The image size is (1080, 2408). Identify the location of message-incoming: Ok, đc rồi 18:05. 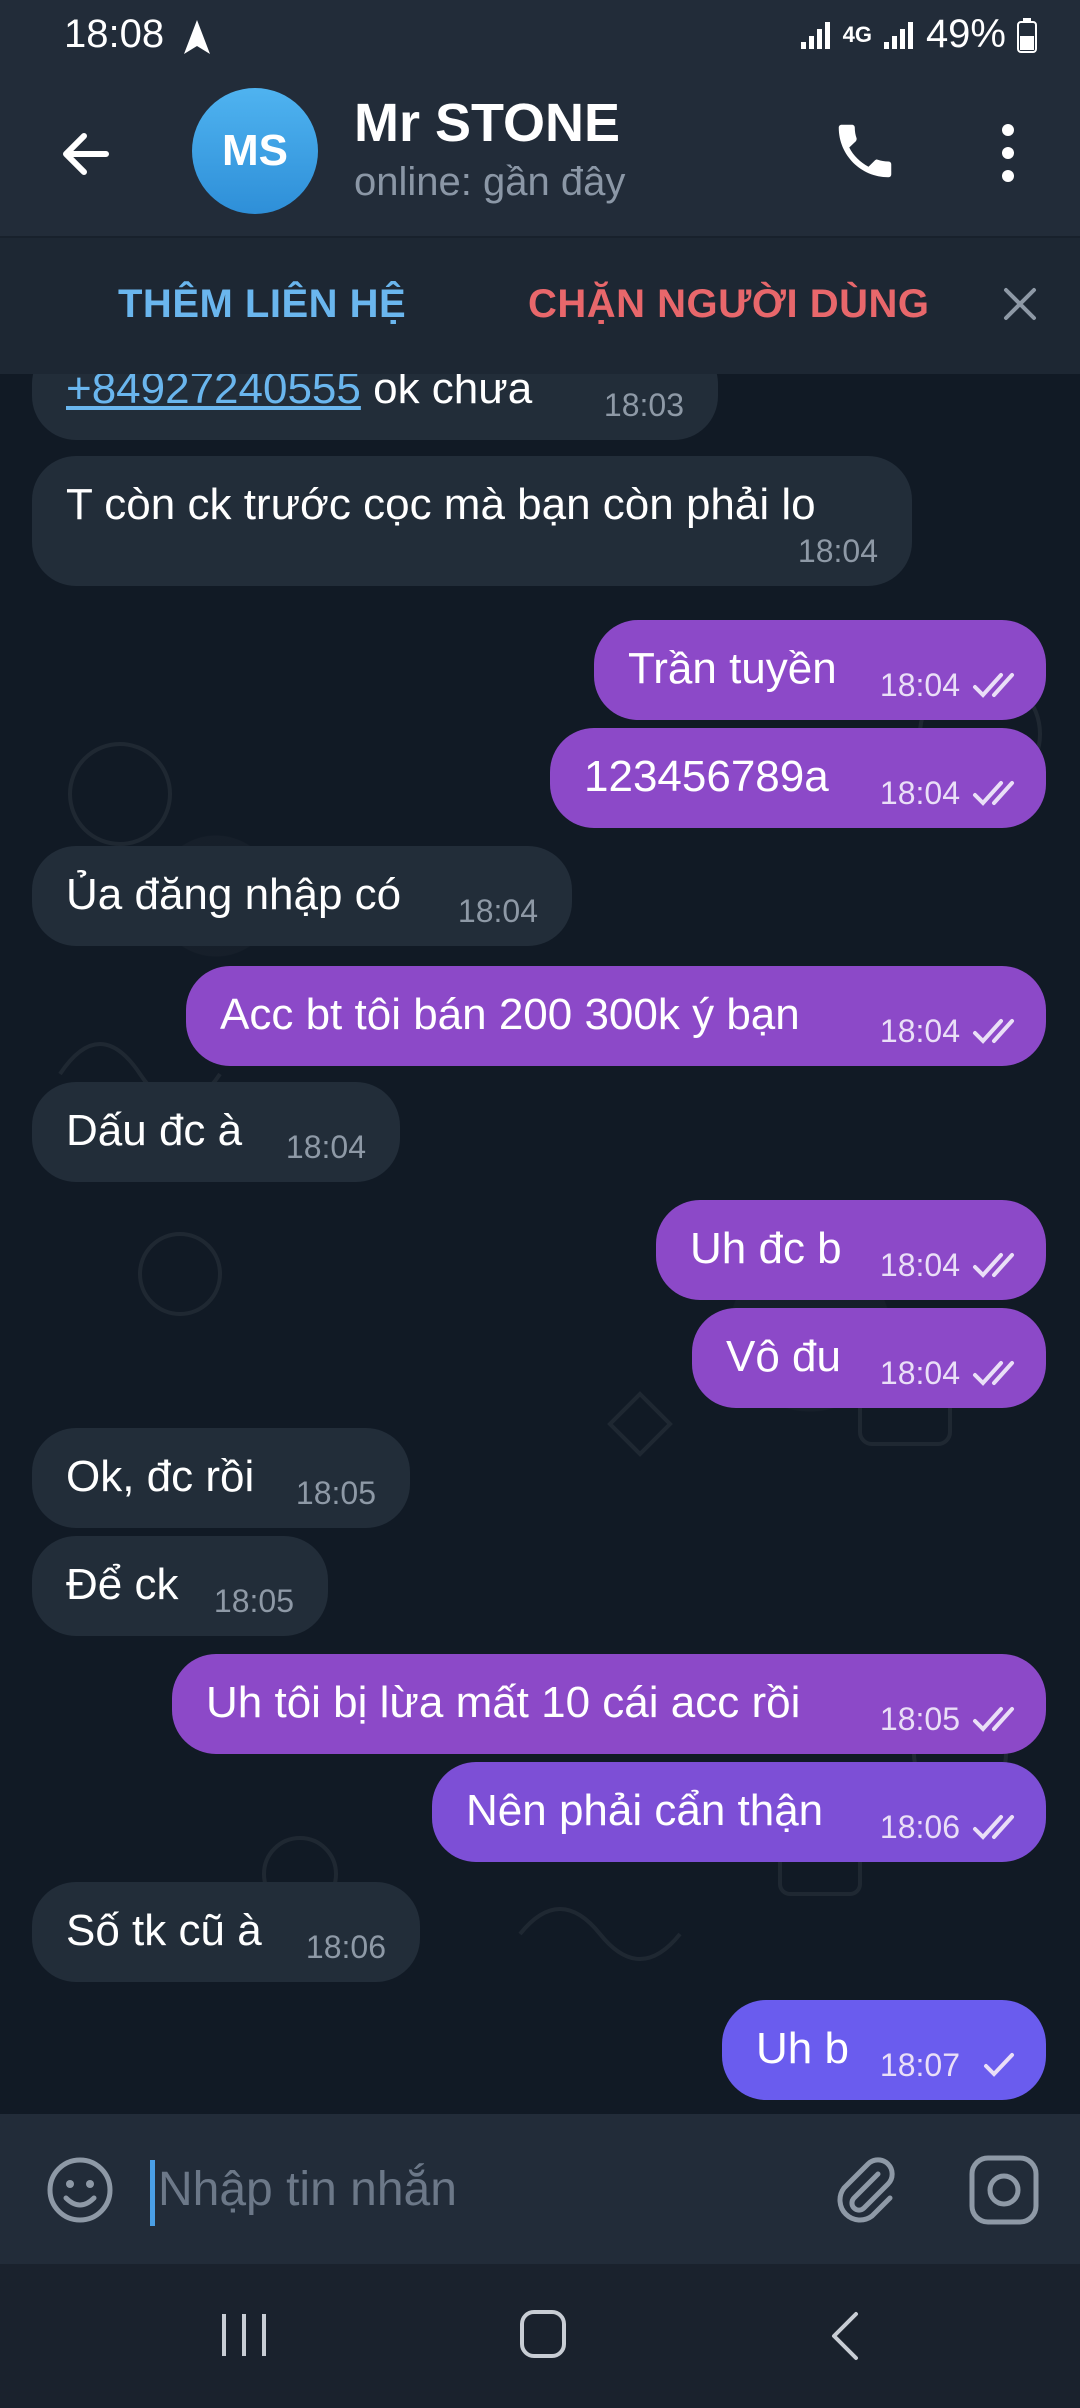
(221, 1478).